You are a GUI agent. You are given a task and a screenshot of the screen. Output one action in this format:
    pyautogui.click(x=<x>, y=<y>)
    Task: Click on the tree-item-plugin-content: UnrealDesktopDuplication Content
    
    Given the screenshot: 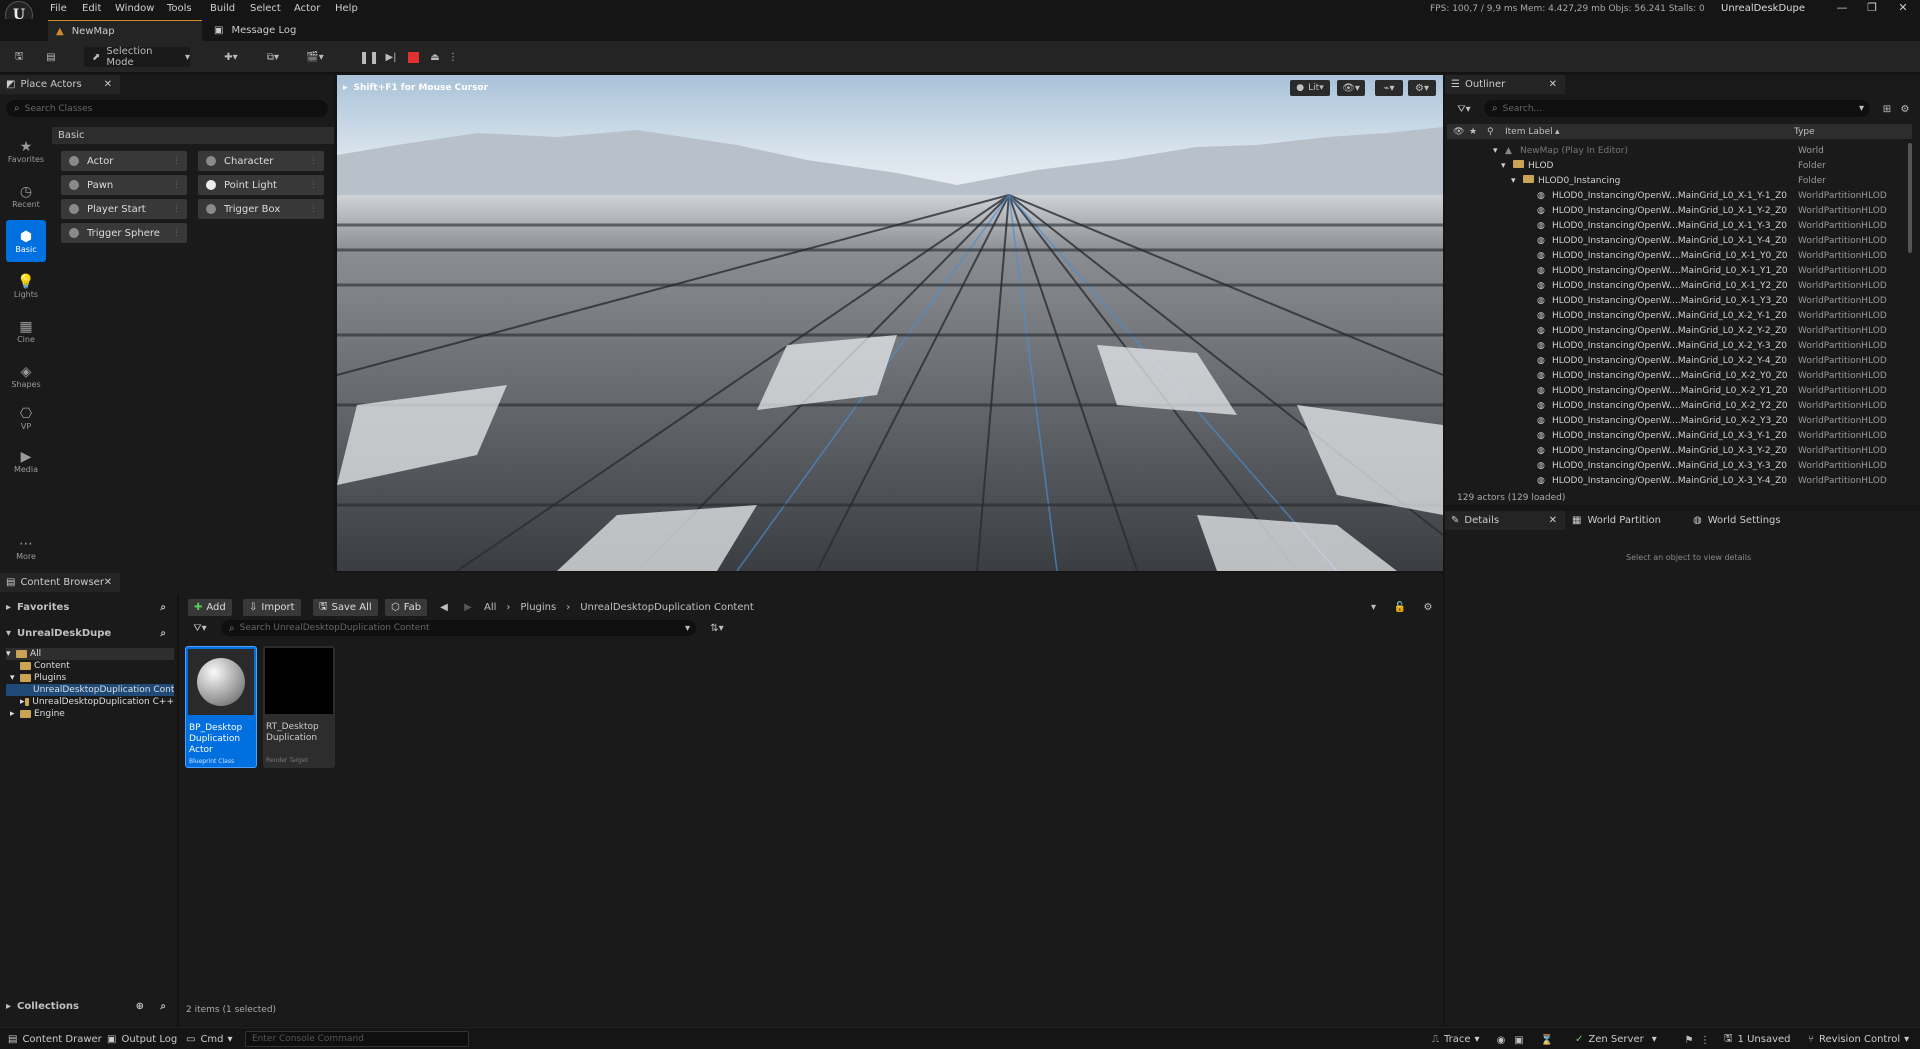 What is the action you would take?
    pyautogui.click(x=90, y=690)
    